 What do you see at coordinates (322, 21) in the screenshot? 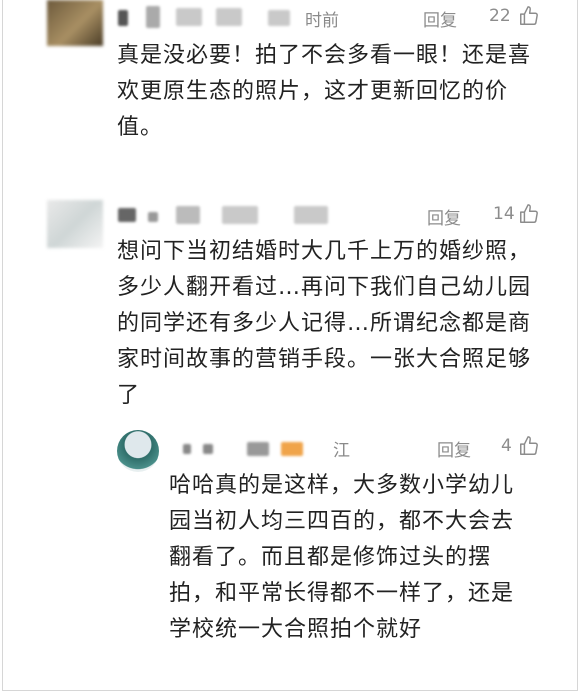
I see `comment-time: 时前` at bounding box center [322, 21].